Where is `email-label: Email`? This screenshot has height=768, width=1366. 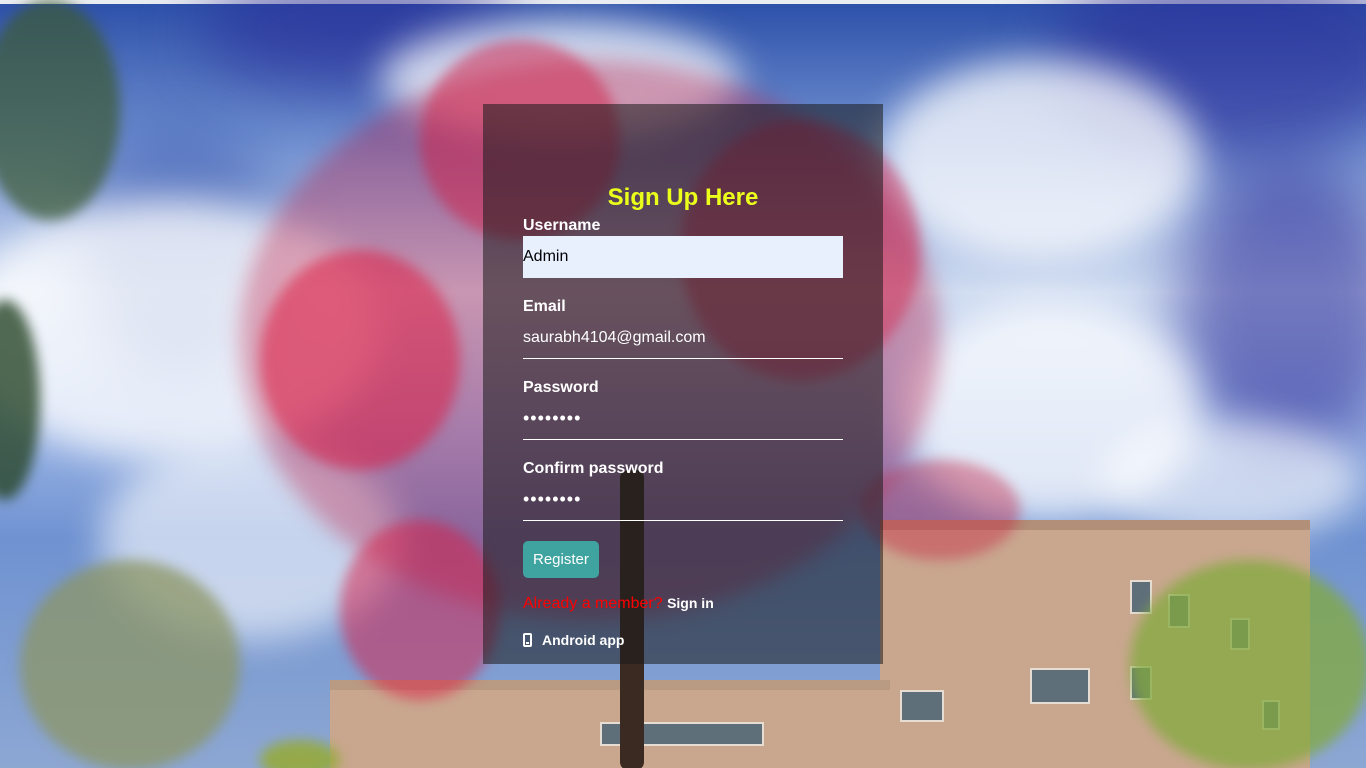
email-label: Email is located at coordinates (544, 306).